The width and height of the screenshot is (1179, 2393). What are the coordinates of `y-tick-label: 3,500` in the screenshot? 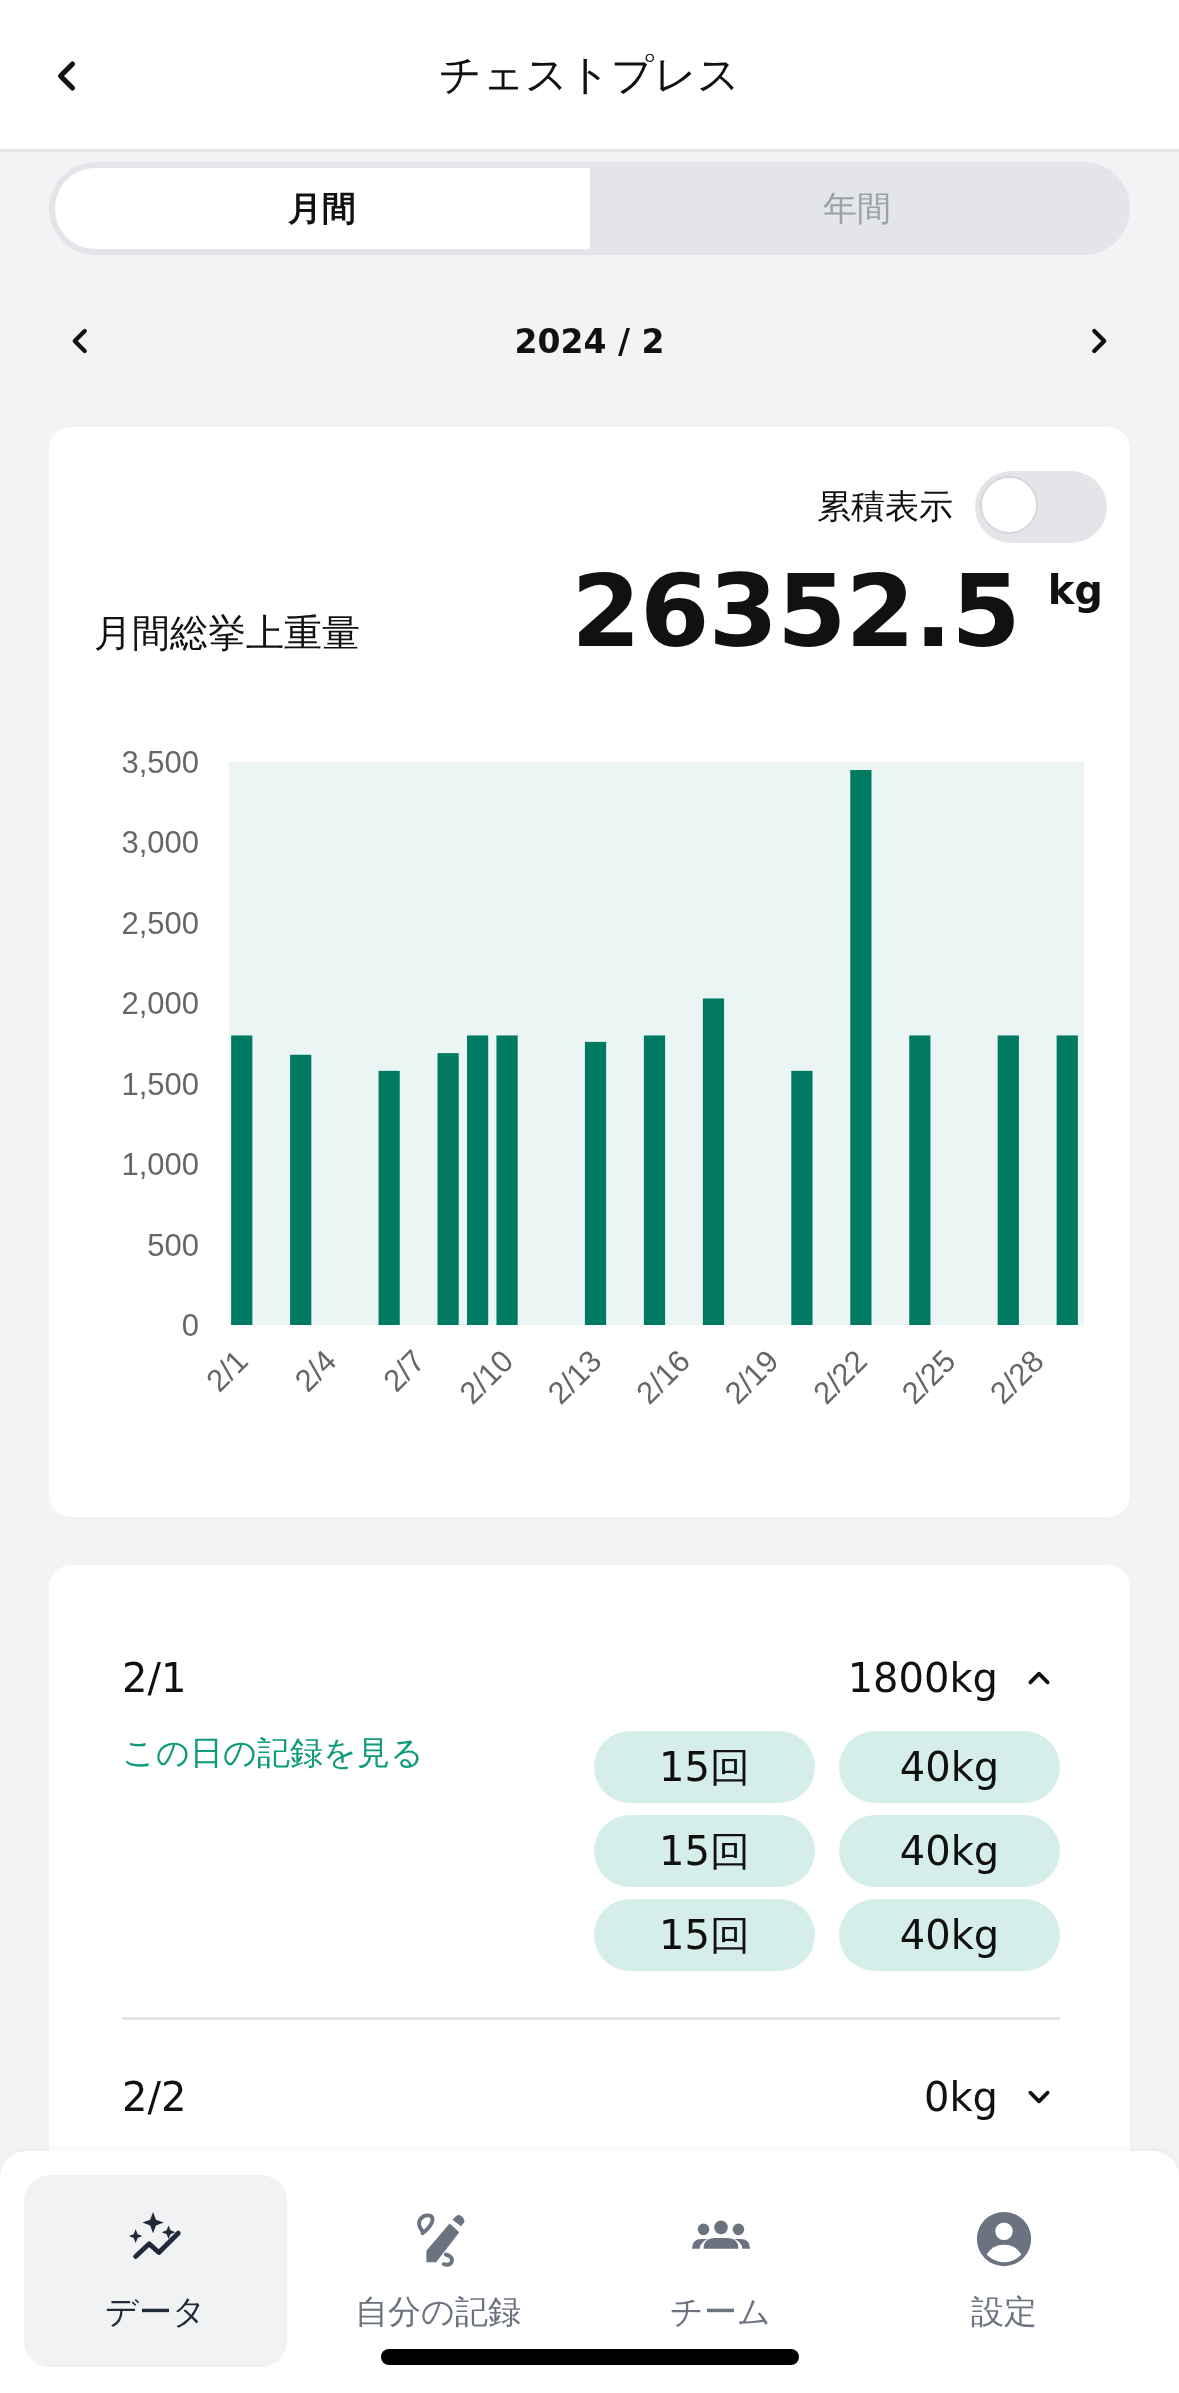 It's located at (160, 762).